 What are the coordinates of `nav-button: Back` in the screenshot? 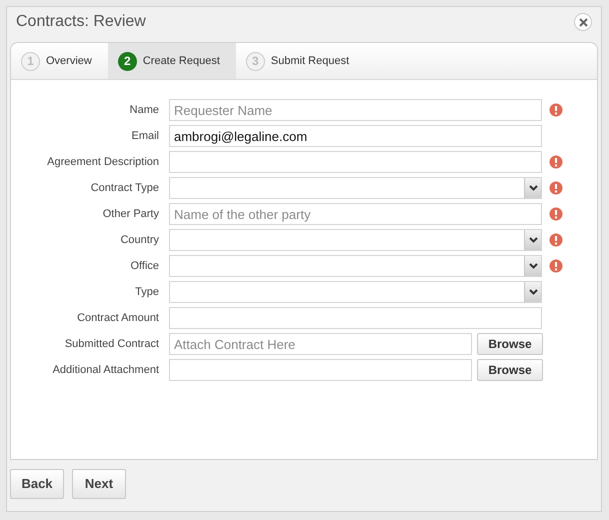 It's located at (37, 484).